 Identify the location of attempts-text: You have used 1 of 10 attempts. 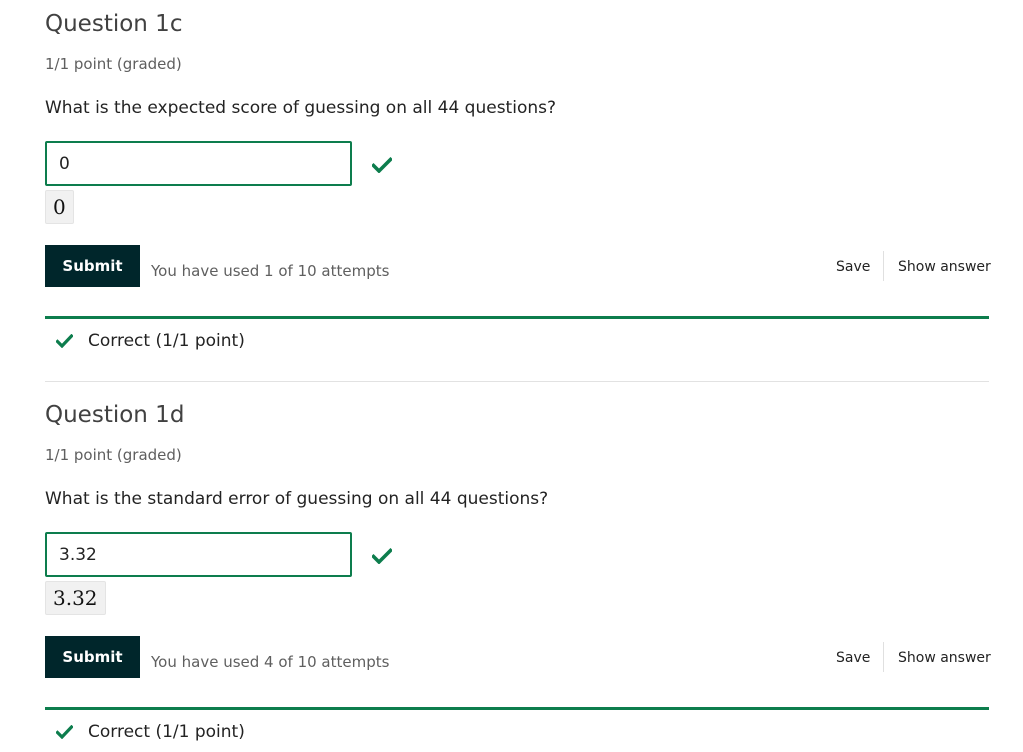
(270, 271).